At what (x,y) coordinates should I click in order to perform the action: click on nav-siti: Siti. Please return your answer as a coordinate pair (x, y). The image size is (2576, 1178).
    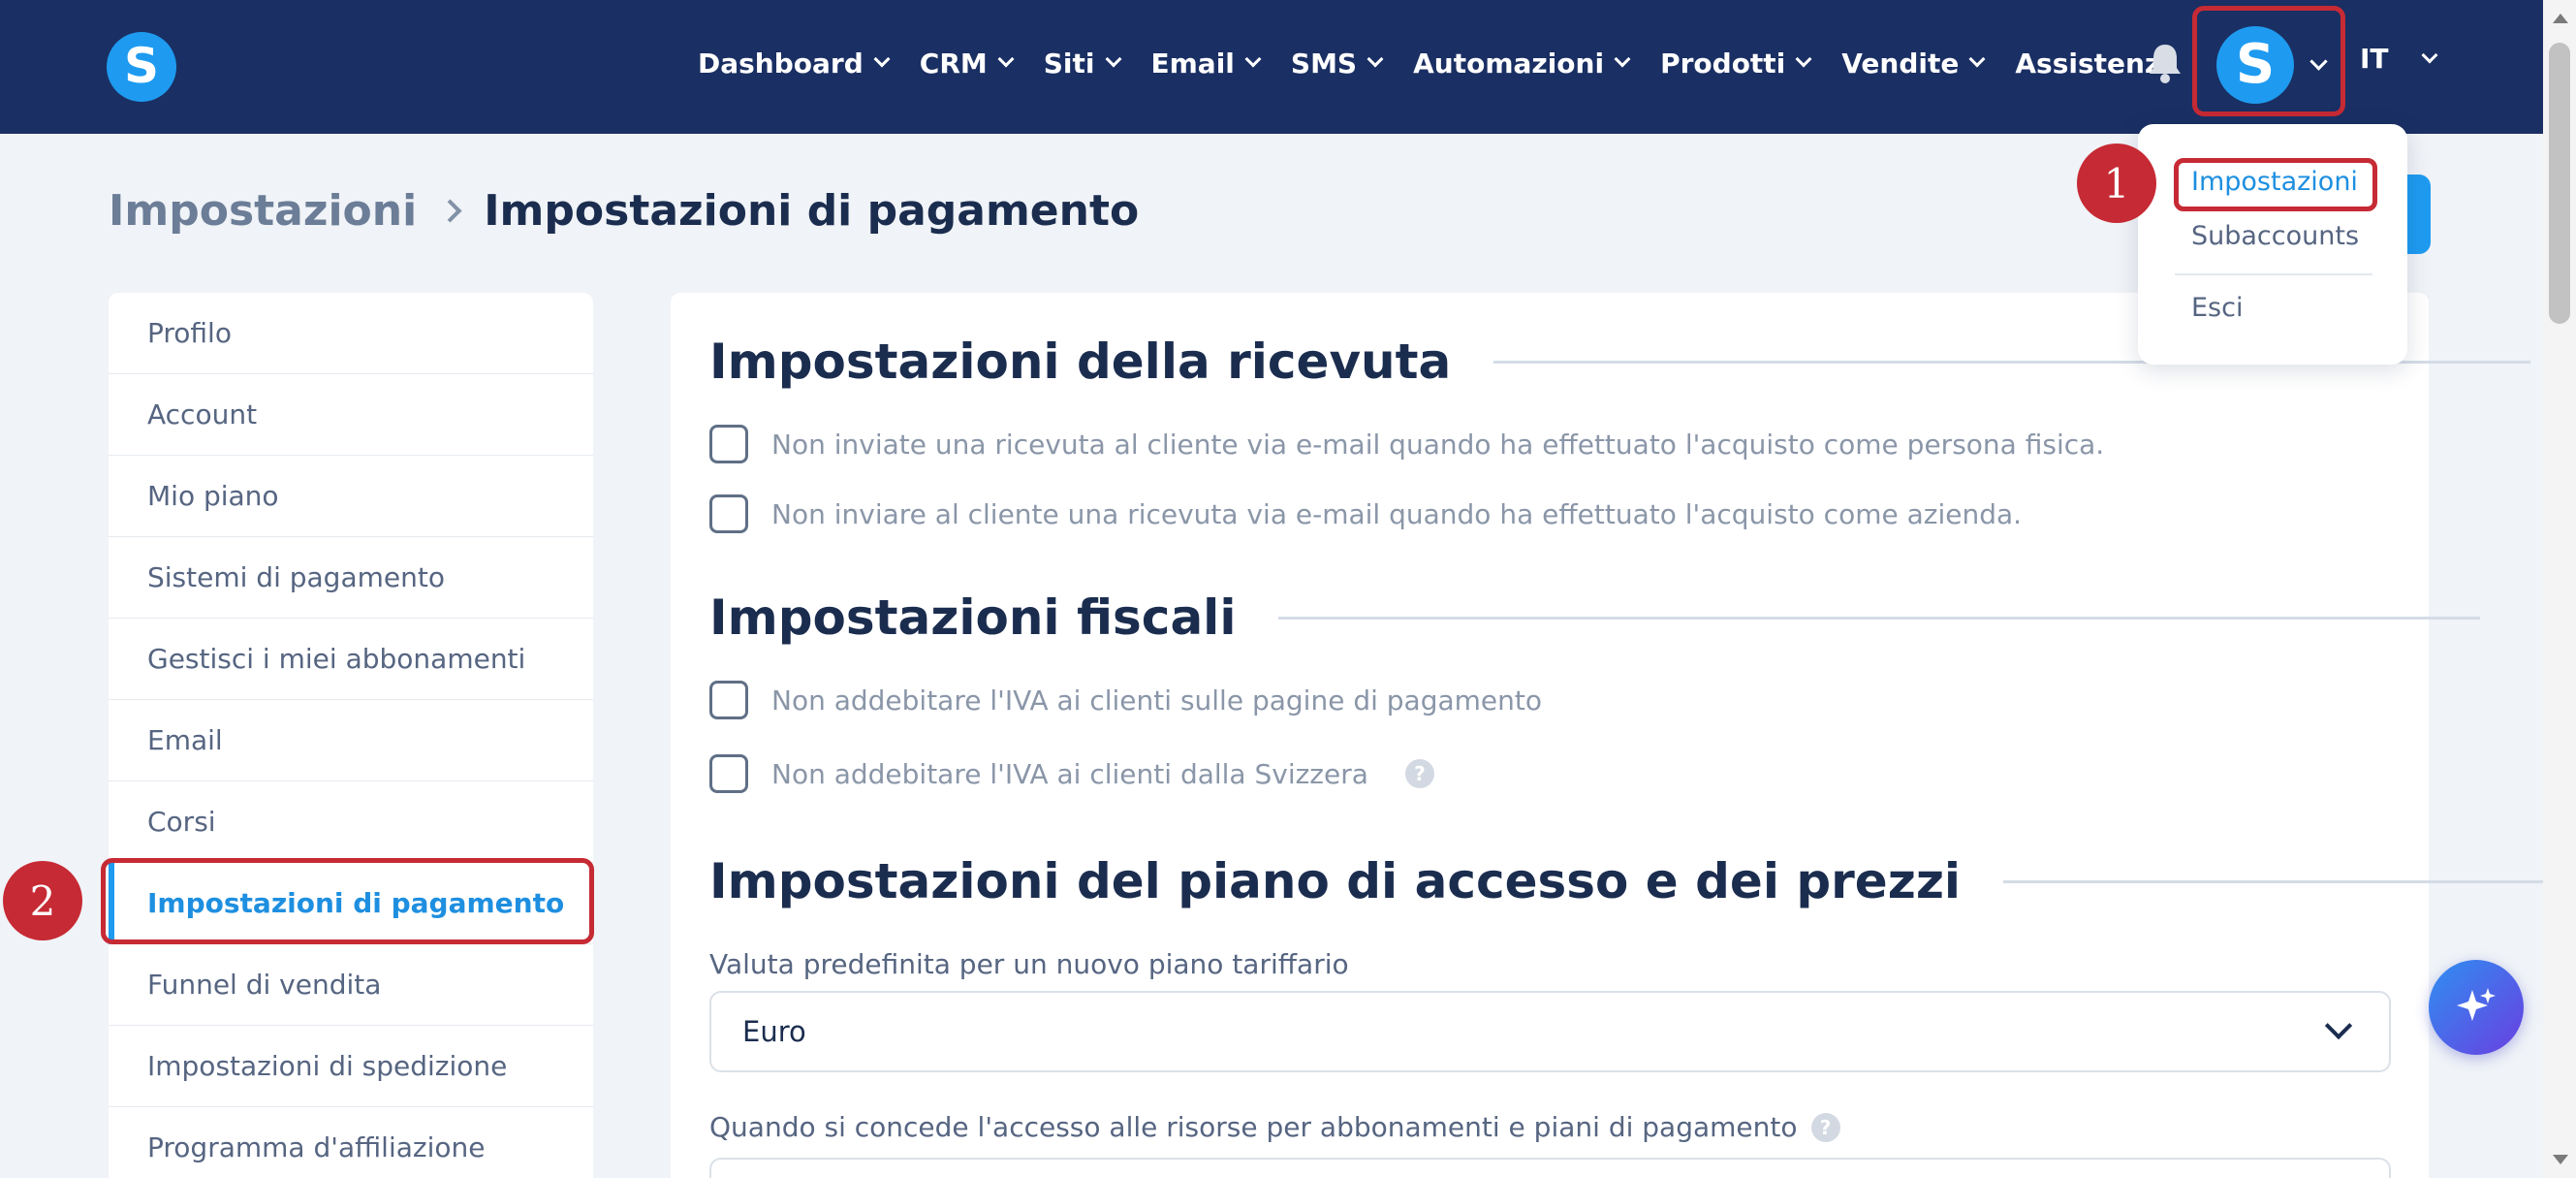
    Looking at the image, I should click on (1082, 63).